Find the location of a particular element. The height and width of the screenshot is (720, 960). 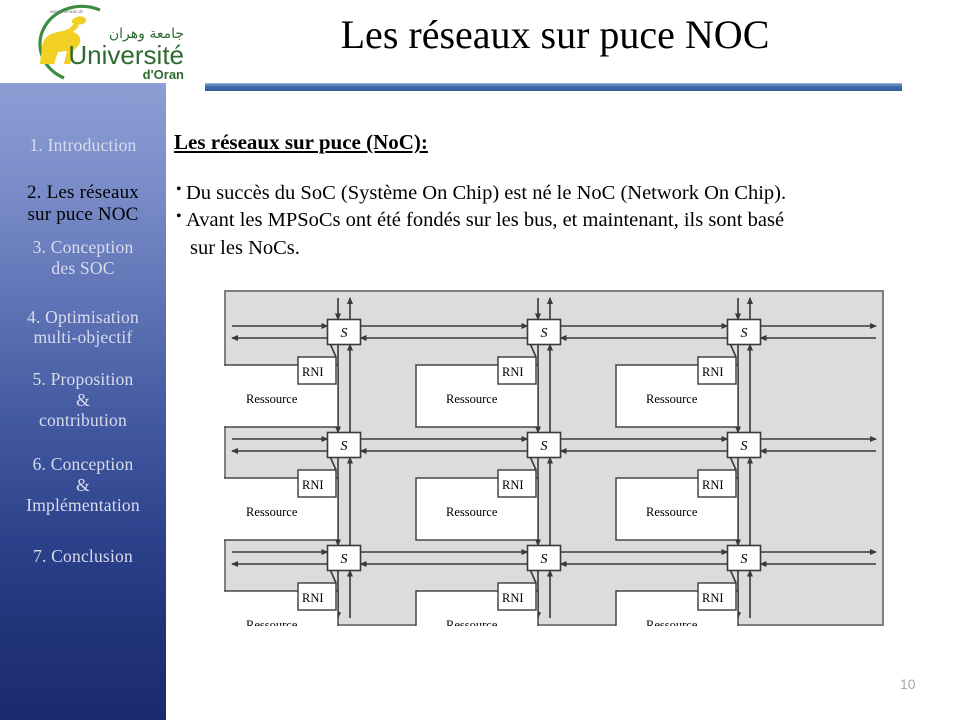

title-underline-bar is located at coordinates (553, 87).